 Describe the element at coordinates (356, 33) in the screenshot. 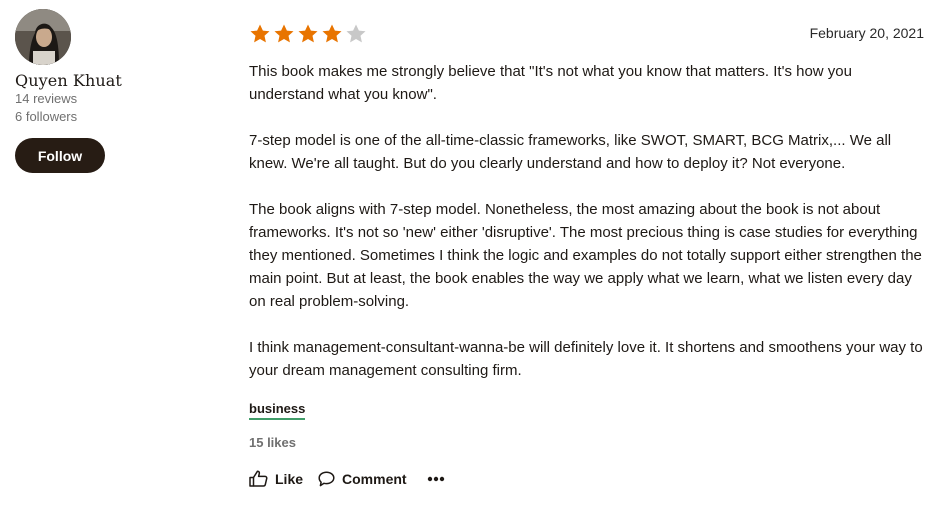

I see `star-empty-icon` at that location.